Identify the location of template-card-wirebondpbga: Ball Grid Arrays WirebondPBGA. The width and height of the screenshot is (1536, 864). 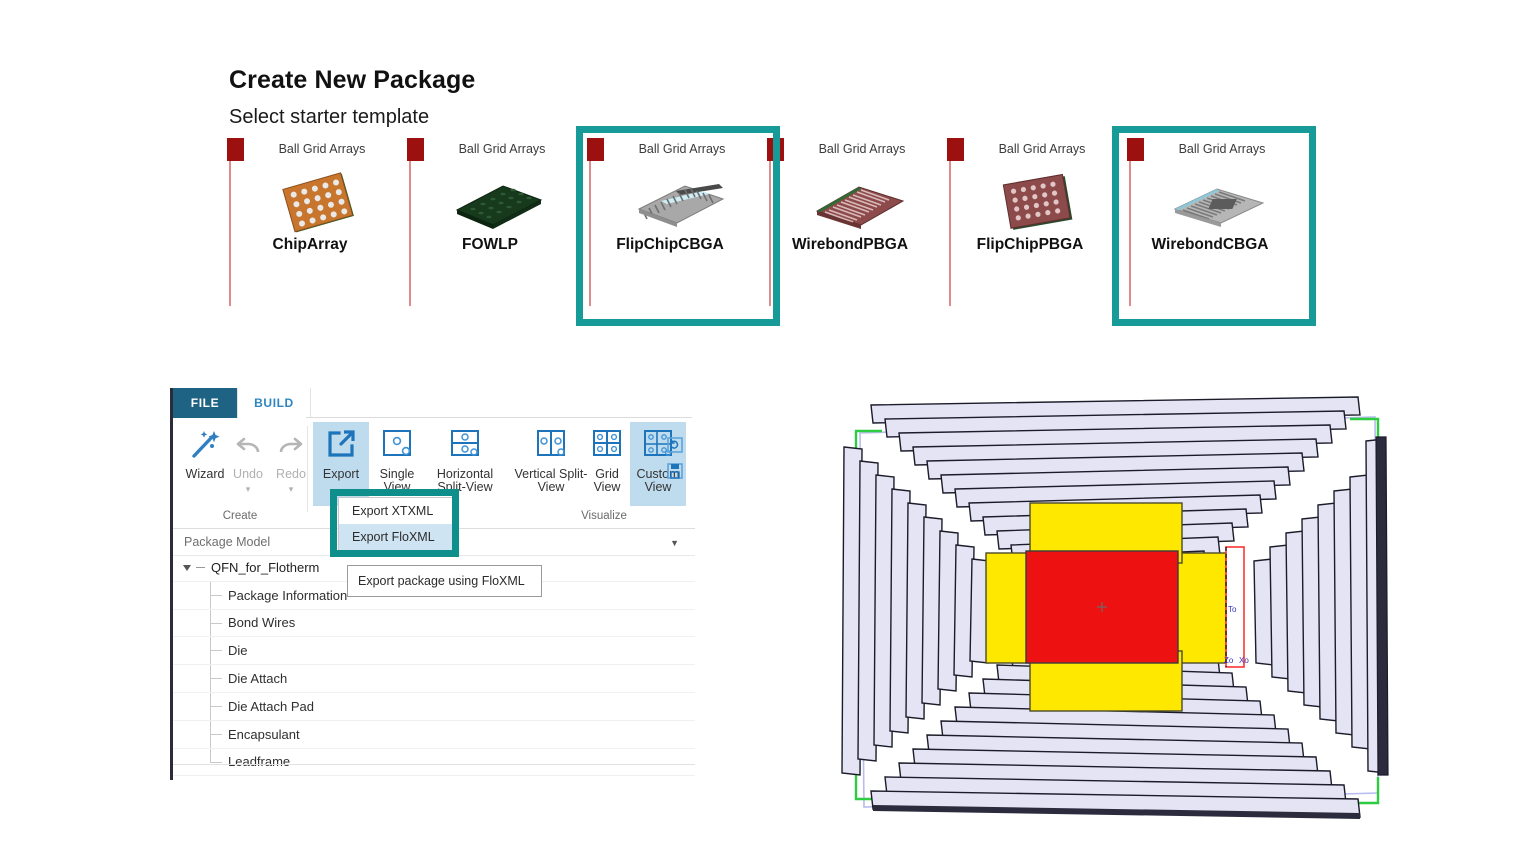
(850, 226).